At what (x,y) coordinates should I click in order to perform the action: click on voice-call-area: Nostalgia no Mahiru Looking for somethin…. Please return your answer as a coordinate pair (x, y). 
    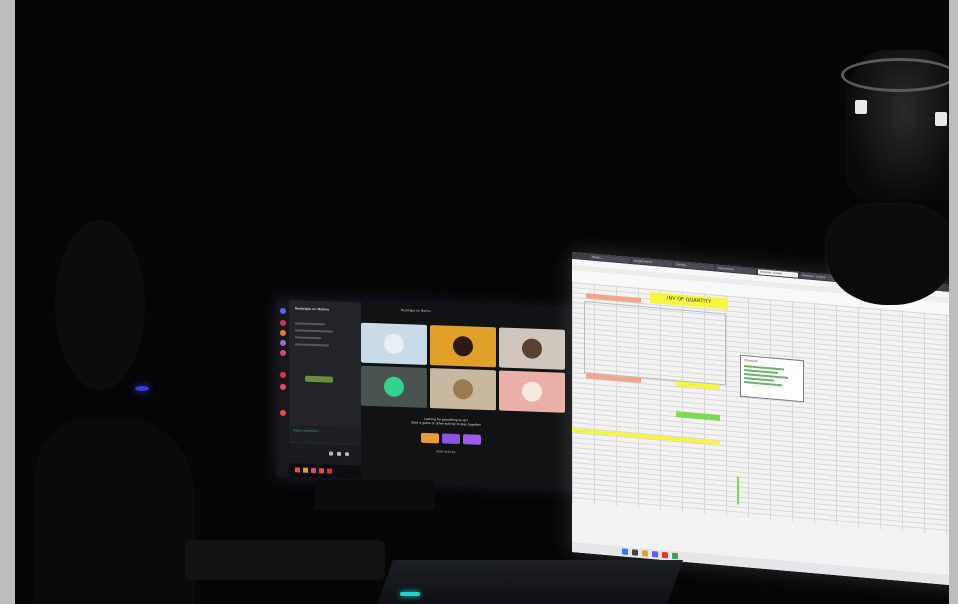
    Looking at the image, I should click on (470, 395).